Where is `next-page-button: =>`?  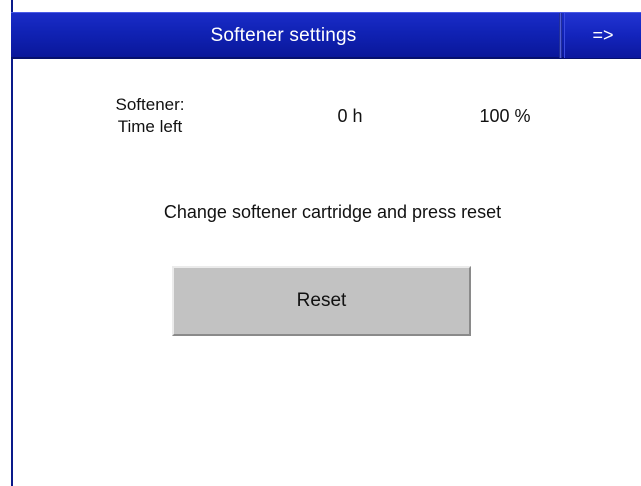 next-page-button: => is located at coordinates (602, 35).